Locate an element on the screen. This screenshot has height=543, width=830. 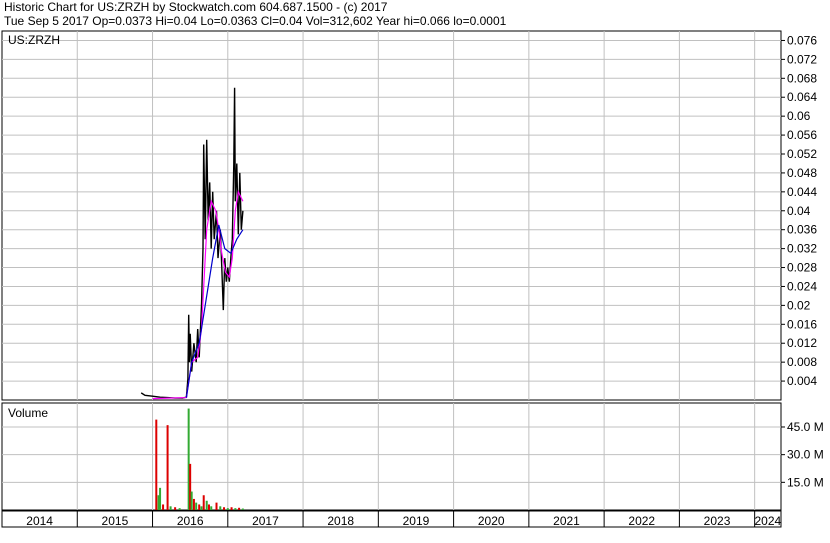
price-tick-label: 0.024 is located at coordinates (802, 286).